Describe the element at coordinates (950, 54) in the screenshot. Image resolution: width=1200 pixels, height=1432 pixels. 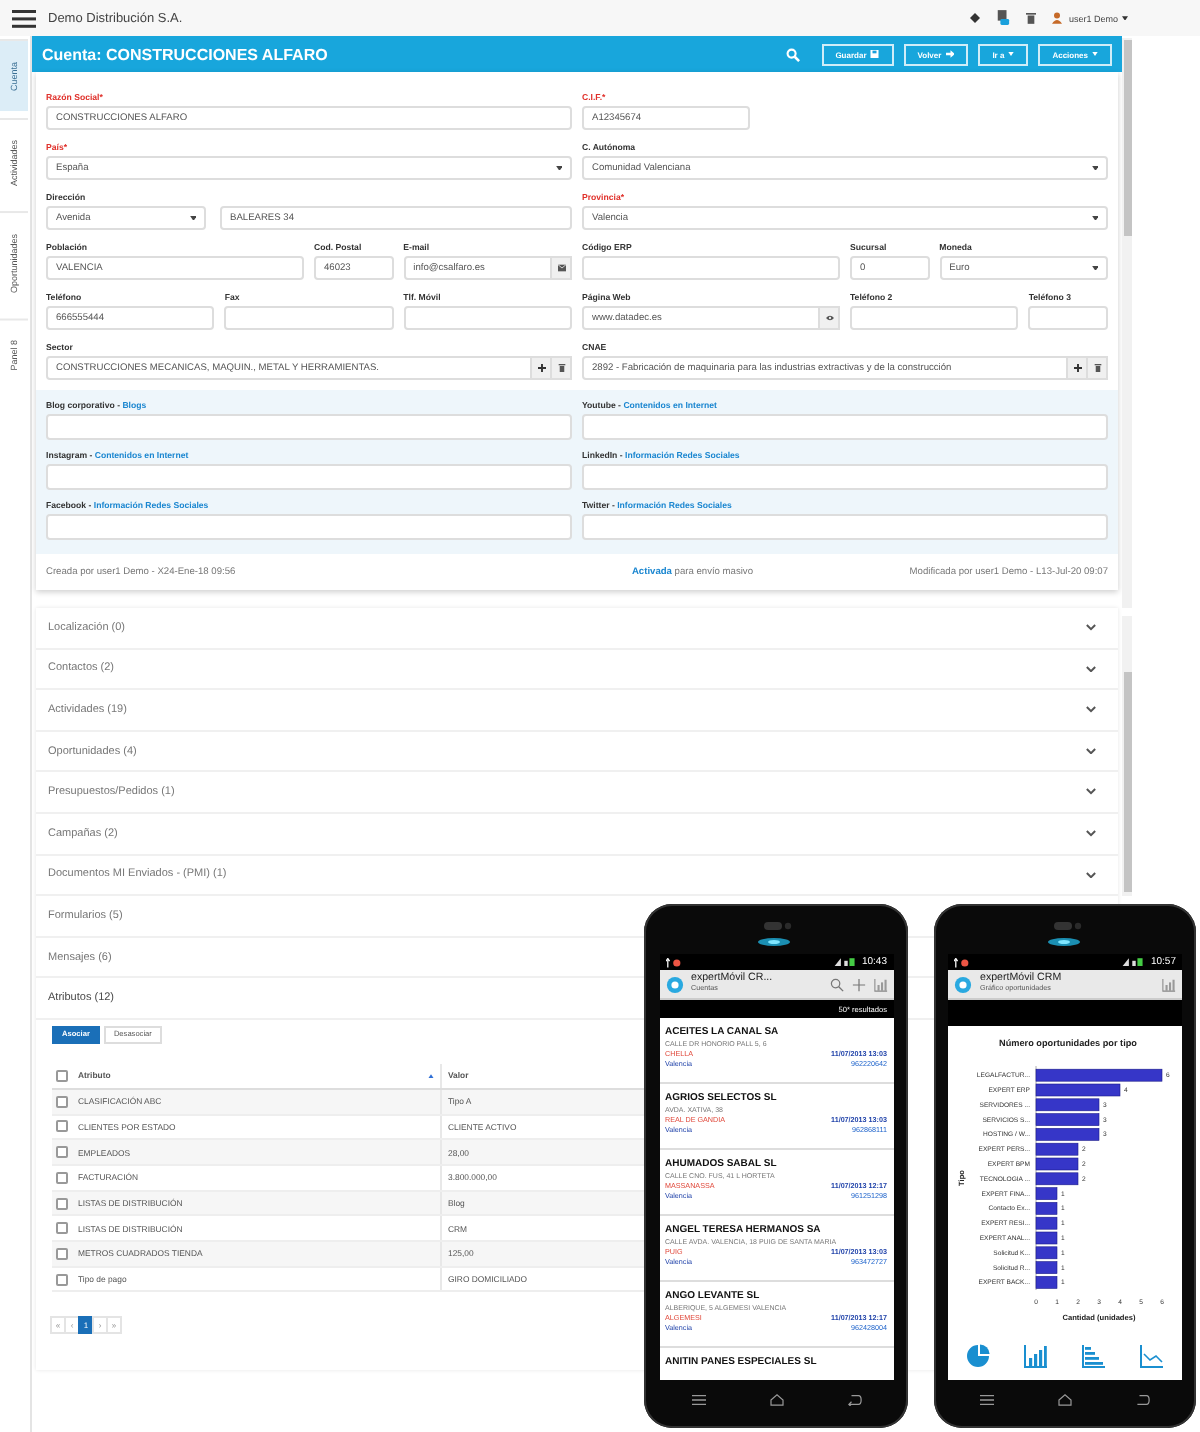
I see `arrow-icon` at that location.